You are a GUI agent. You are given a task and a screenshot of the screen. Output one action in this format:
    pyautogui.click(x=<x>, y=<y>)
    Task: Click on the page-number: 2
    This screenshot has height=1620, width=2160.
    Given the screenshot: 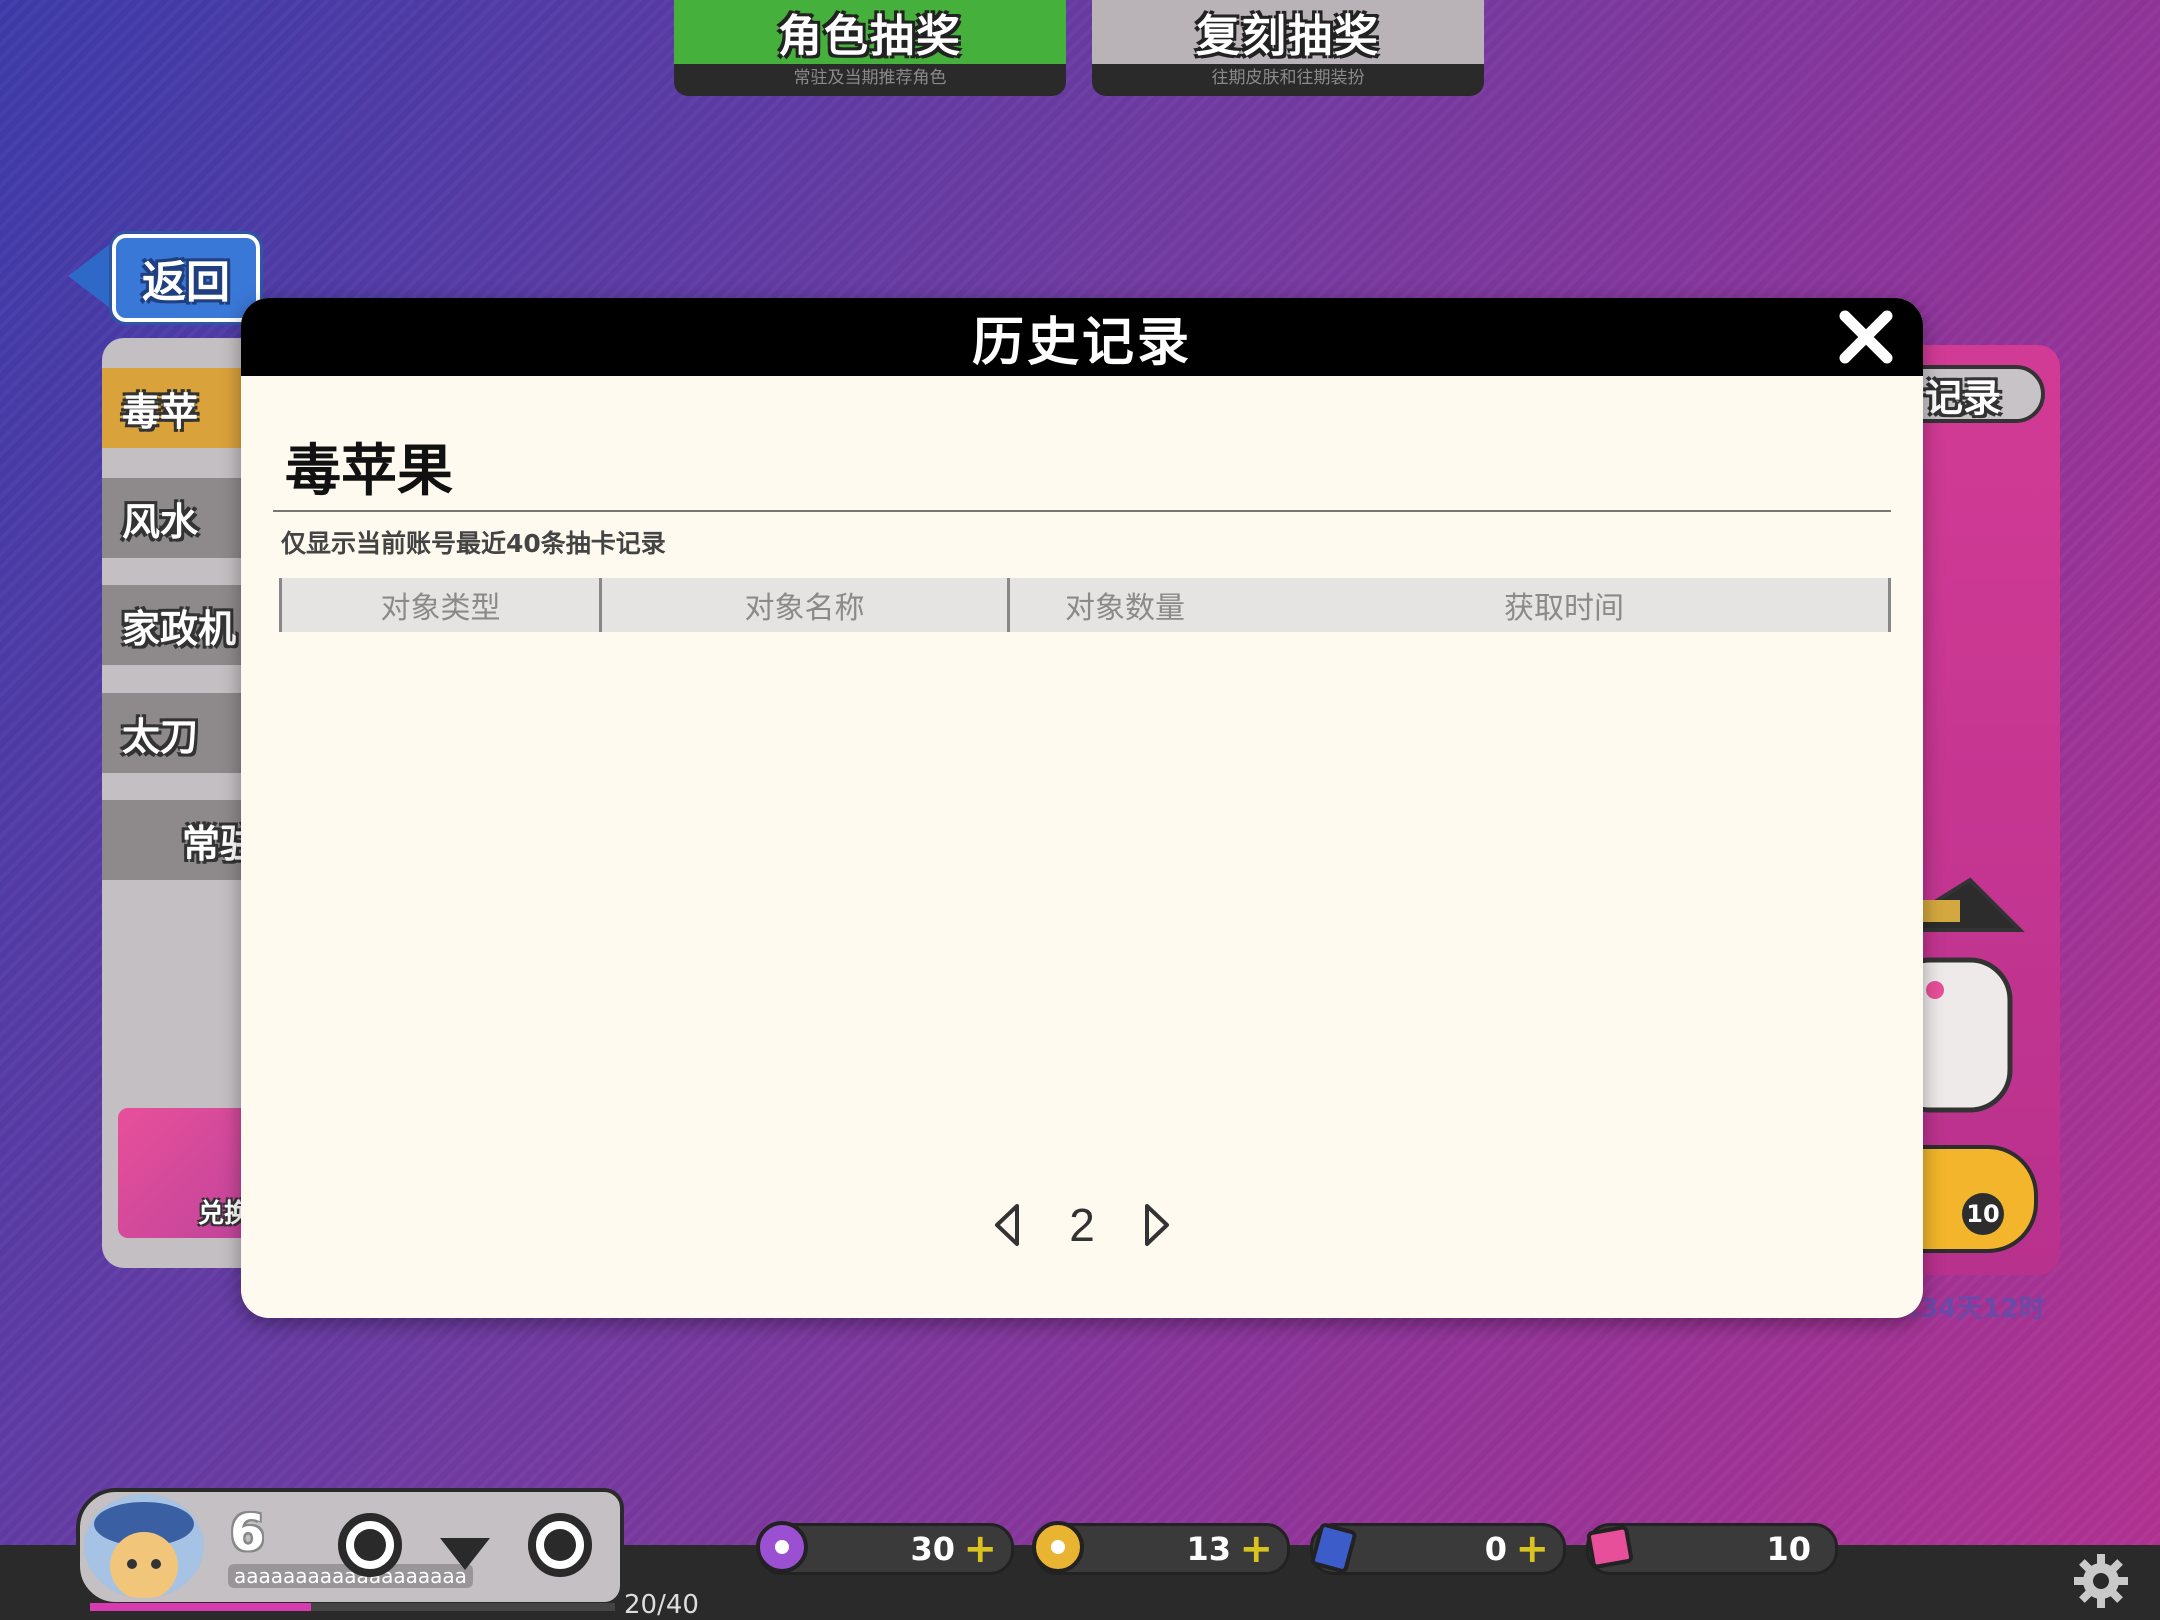 What is the action you would take?
    pyautogui.click(x=1082, y=1225)
    